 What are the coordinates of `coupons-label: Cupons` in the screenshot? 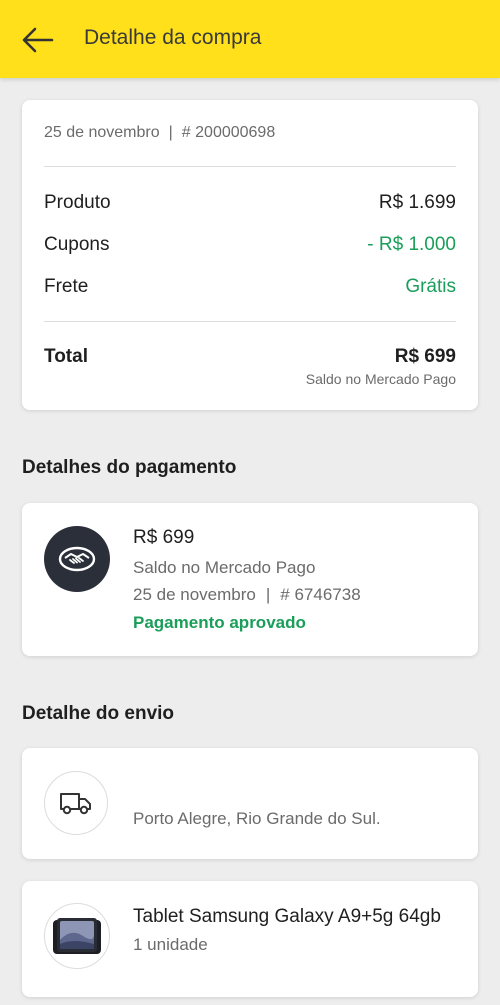 It's located at (77, 244).